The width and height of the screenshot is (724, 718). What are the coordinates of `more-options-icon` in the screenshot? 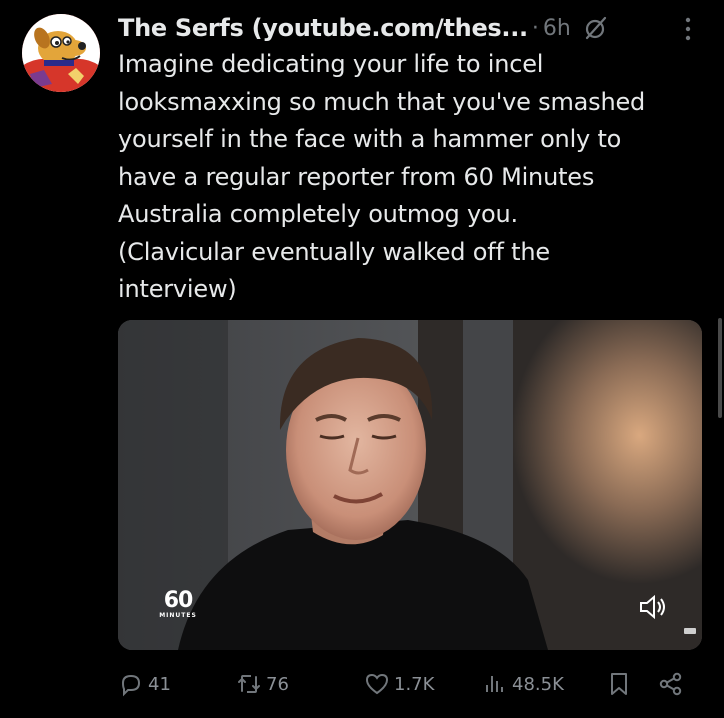 It's located at (688, 29).